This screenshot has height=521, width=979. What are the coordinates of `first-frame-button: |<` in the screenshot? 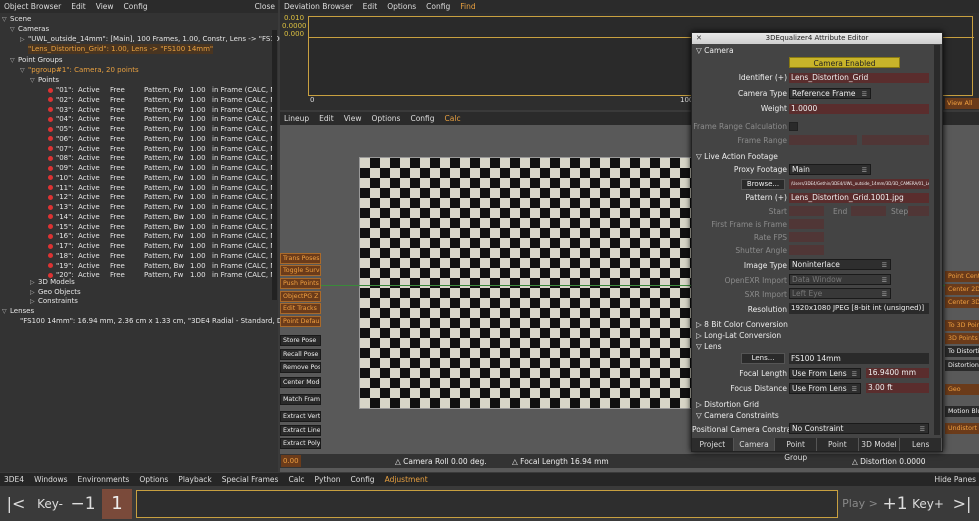 It's located at (16, 504).